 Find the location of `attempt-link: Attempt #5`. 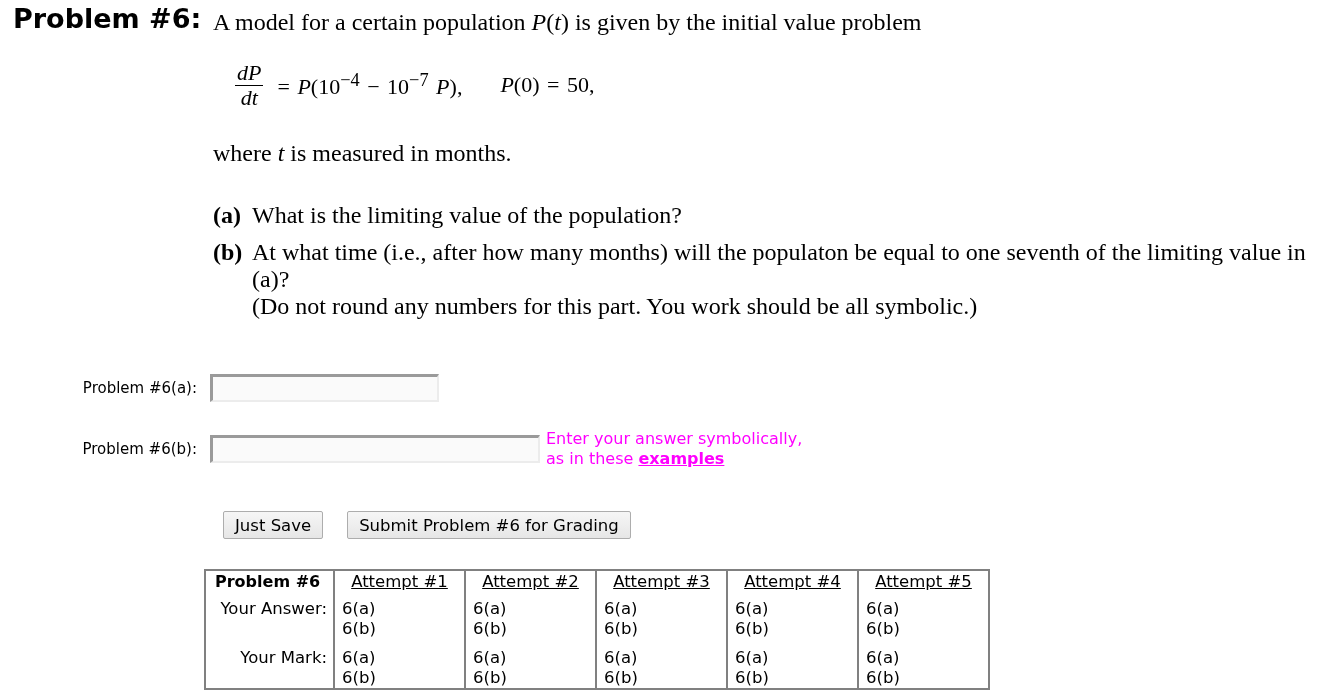

attempt-link: Attempt #5 is located at coordinates (923, 581).